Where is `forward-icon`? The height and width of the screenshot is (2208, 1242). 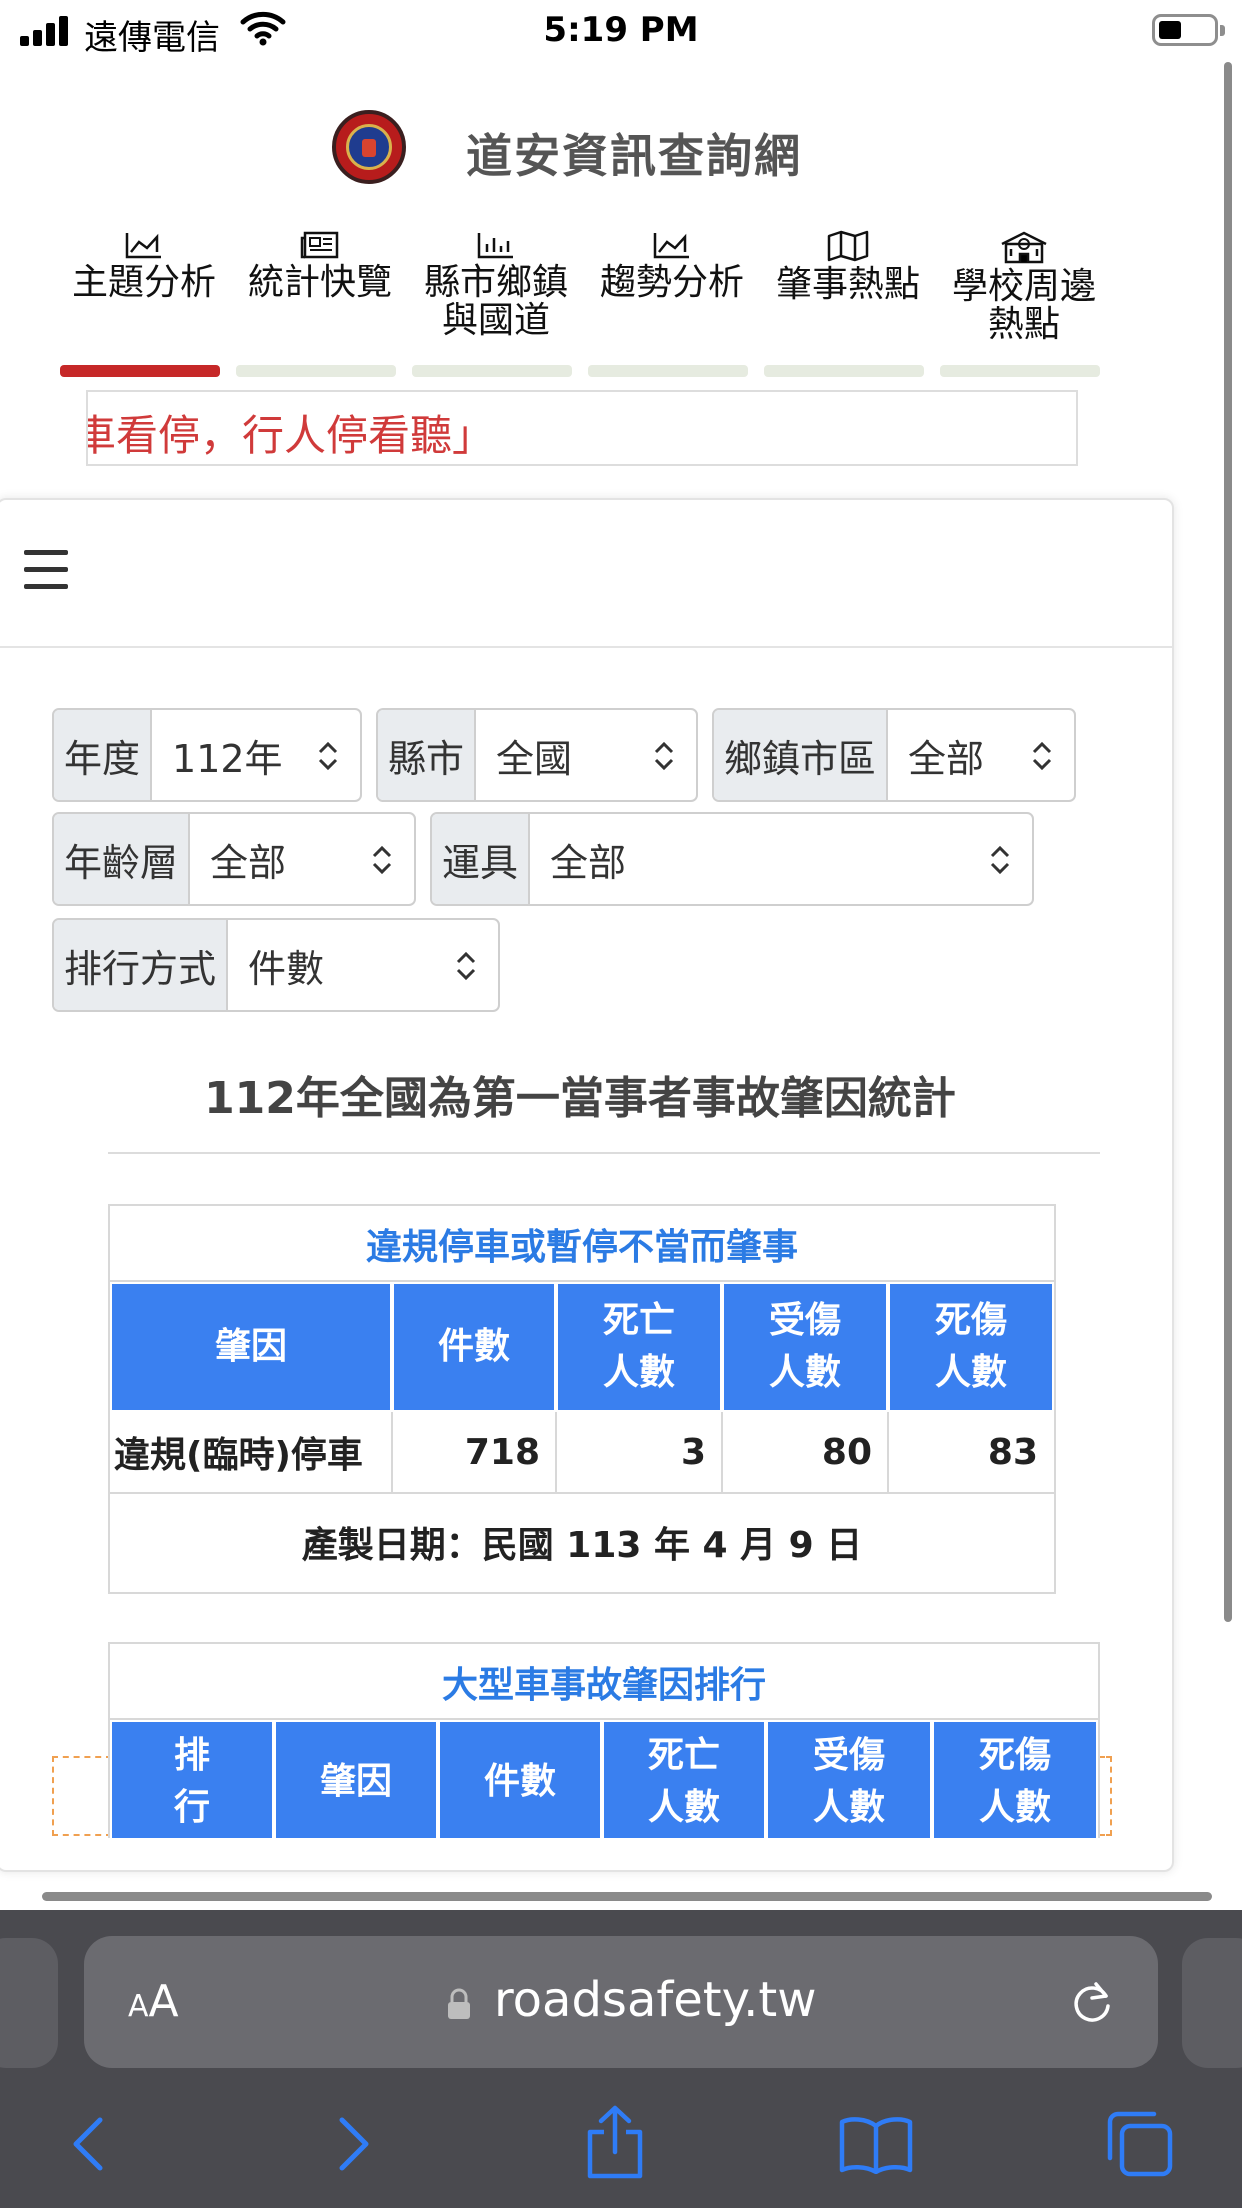 forward-icon is located at coordinates (354, 2144).